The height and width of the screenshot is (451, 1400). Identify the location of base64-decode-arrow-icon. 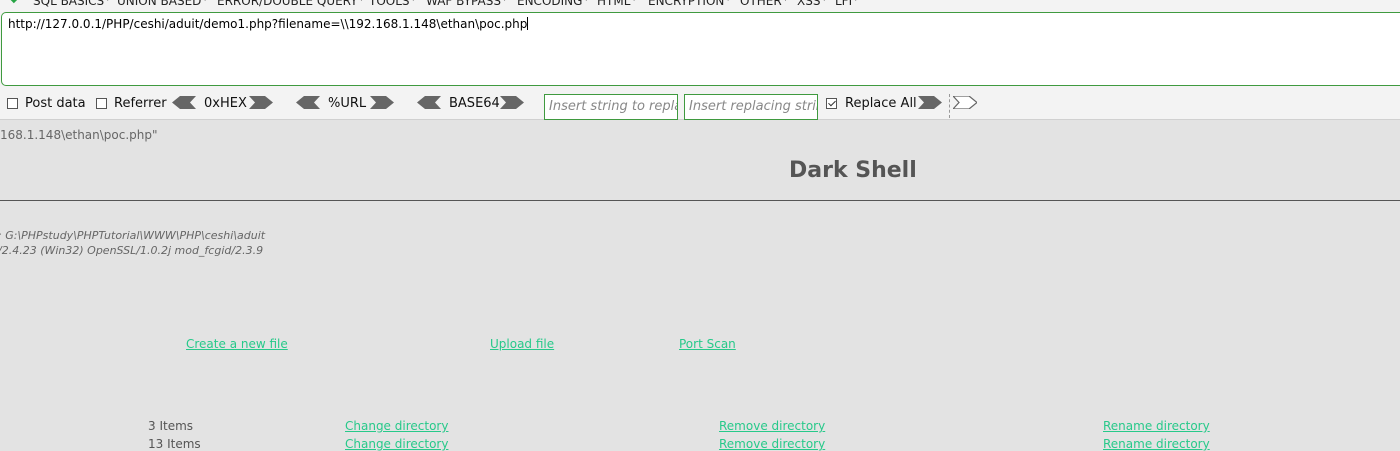
(429, 102).